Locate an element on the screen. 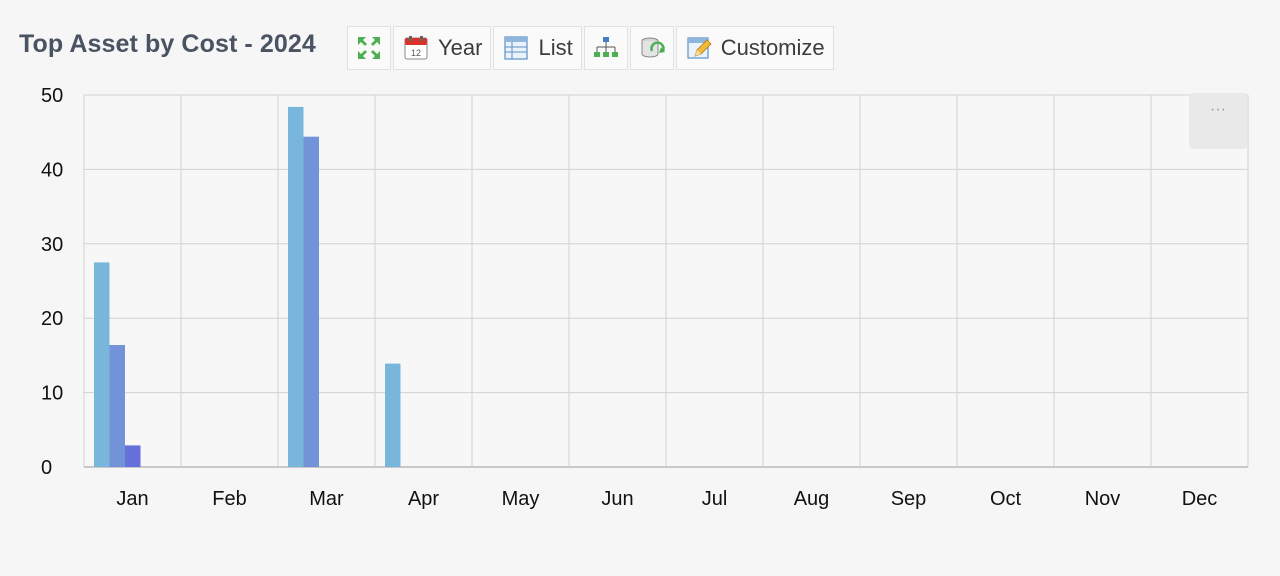 Image resolution: width=1280 pixels, height=576 pixels. x-tick-label: Jun is located at coordinates (617, 499).